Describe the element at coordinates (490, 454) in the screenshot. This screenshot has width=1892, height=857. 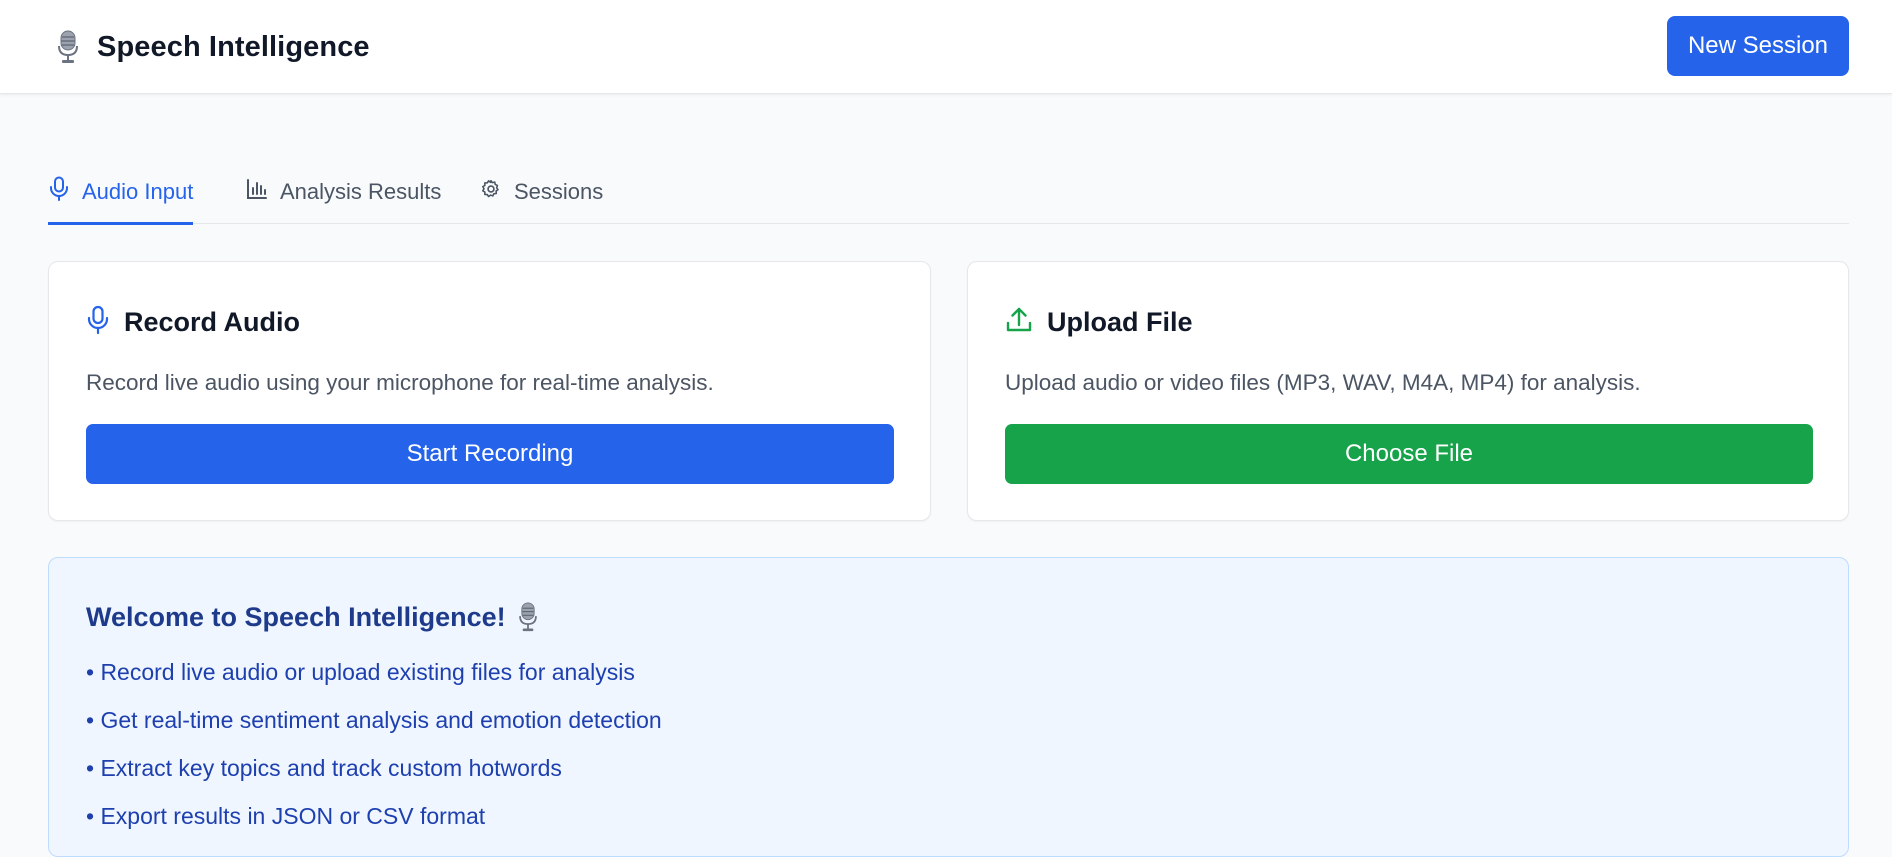
I see `start-recording-button: Start Recording` at that location.